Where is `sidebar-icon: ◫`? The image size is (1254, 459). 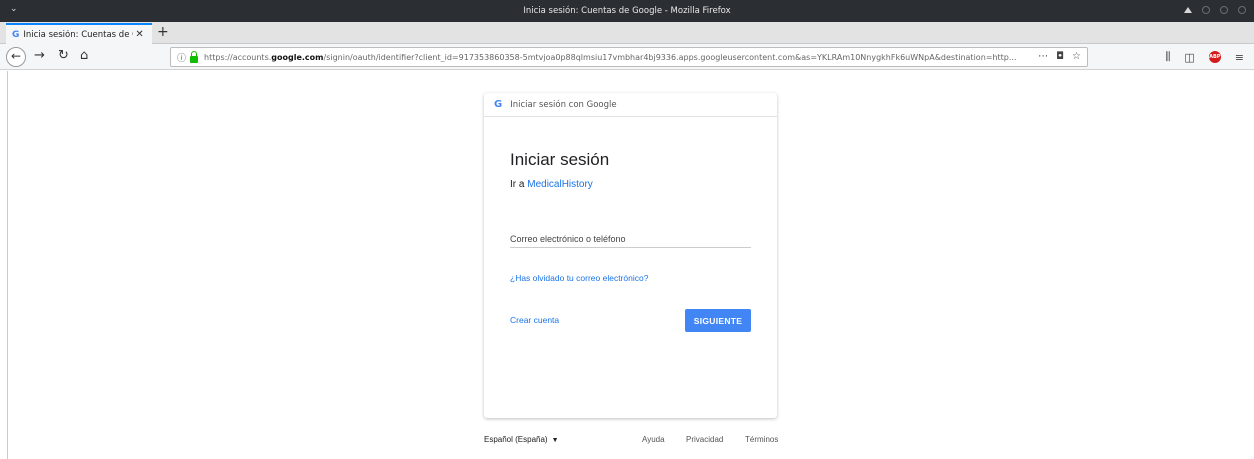
sidebar-icon: ◫ is located at coordinates (1189, 57).